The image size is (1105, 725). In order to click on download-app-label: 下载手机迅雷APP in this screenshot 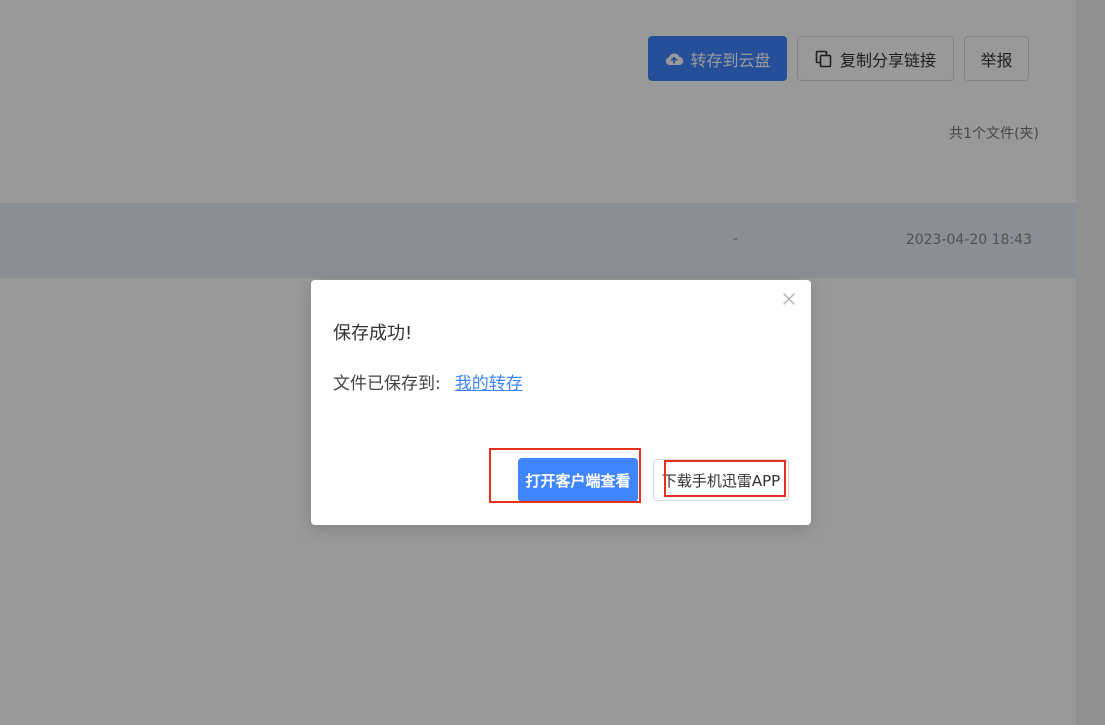, I will do `click(721, 480)`.